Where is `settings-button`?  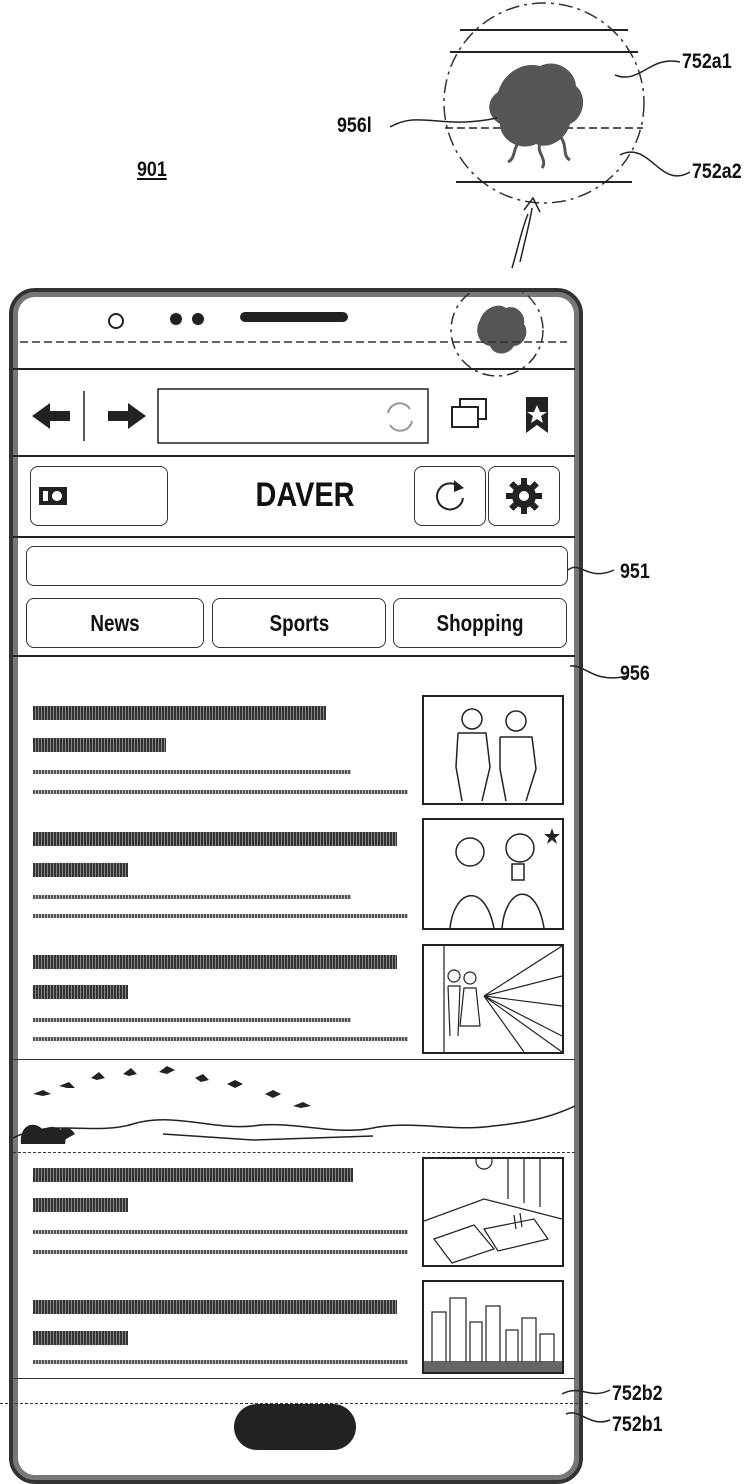
settings-button is located at coordinates (524, 496).